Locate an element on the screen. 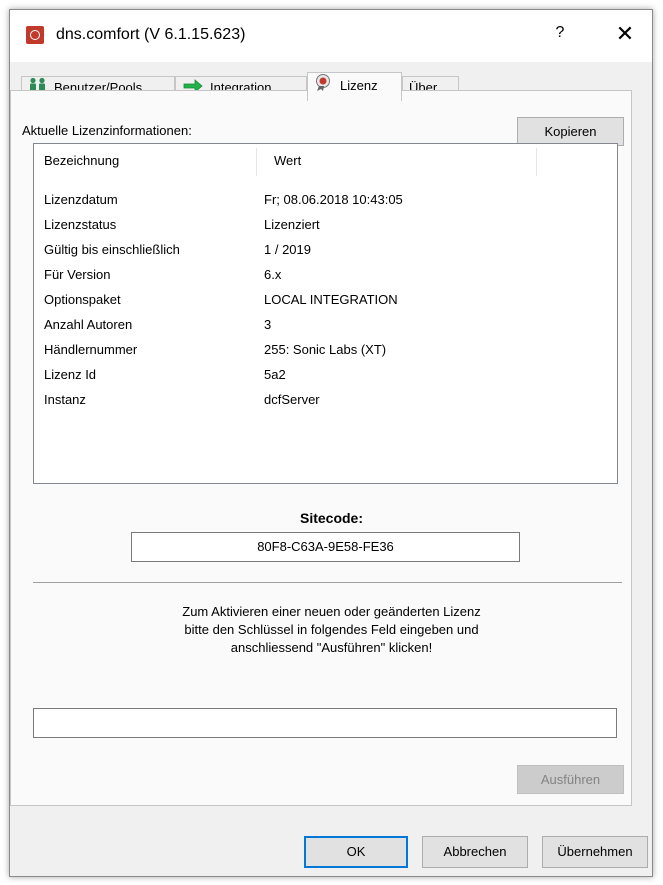 The width and height of the screenshot is (663, 885). row-value: 5a2 is located at coordinates (275, 374).